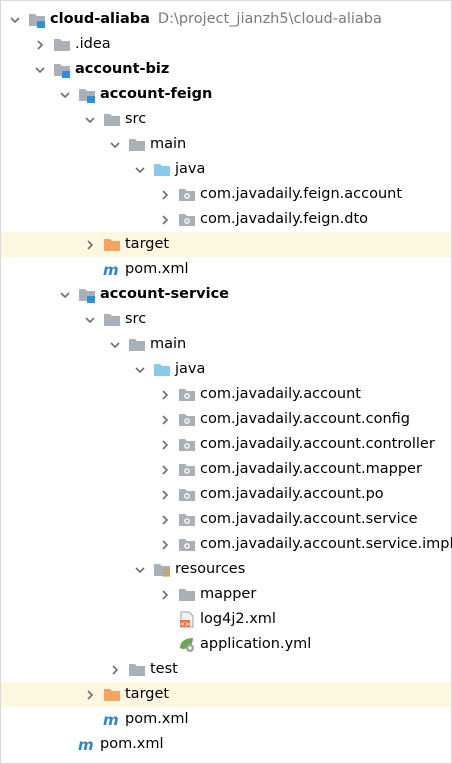 This screenshot has height=764, width=452. What do you see at coordinates (164, 294) in the screenshot?
I see `tree-node-label: account-service` at bounding box center [164, 294].